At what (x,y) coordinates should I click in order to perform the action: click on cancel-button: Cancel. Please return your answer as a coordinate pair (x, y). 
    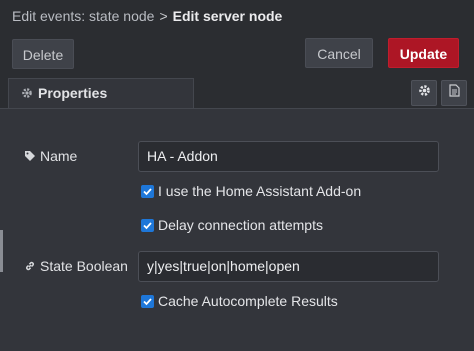
    Looking at the image, I should click on (339, 53).